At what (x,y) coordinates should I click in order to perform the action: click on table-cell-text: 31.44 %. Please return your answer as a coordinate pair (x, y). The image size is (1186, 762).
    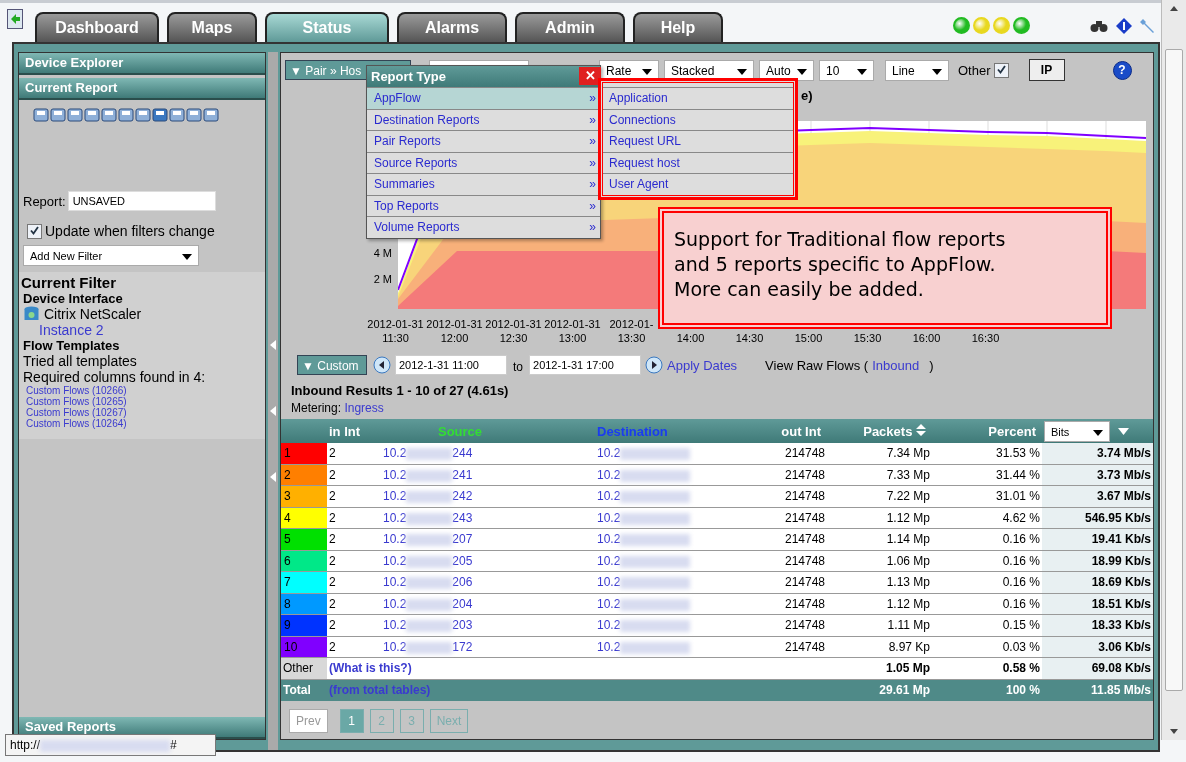
    Looking at the image, I should click on (1017, 474).